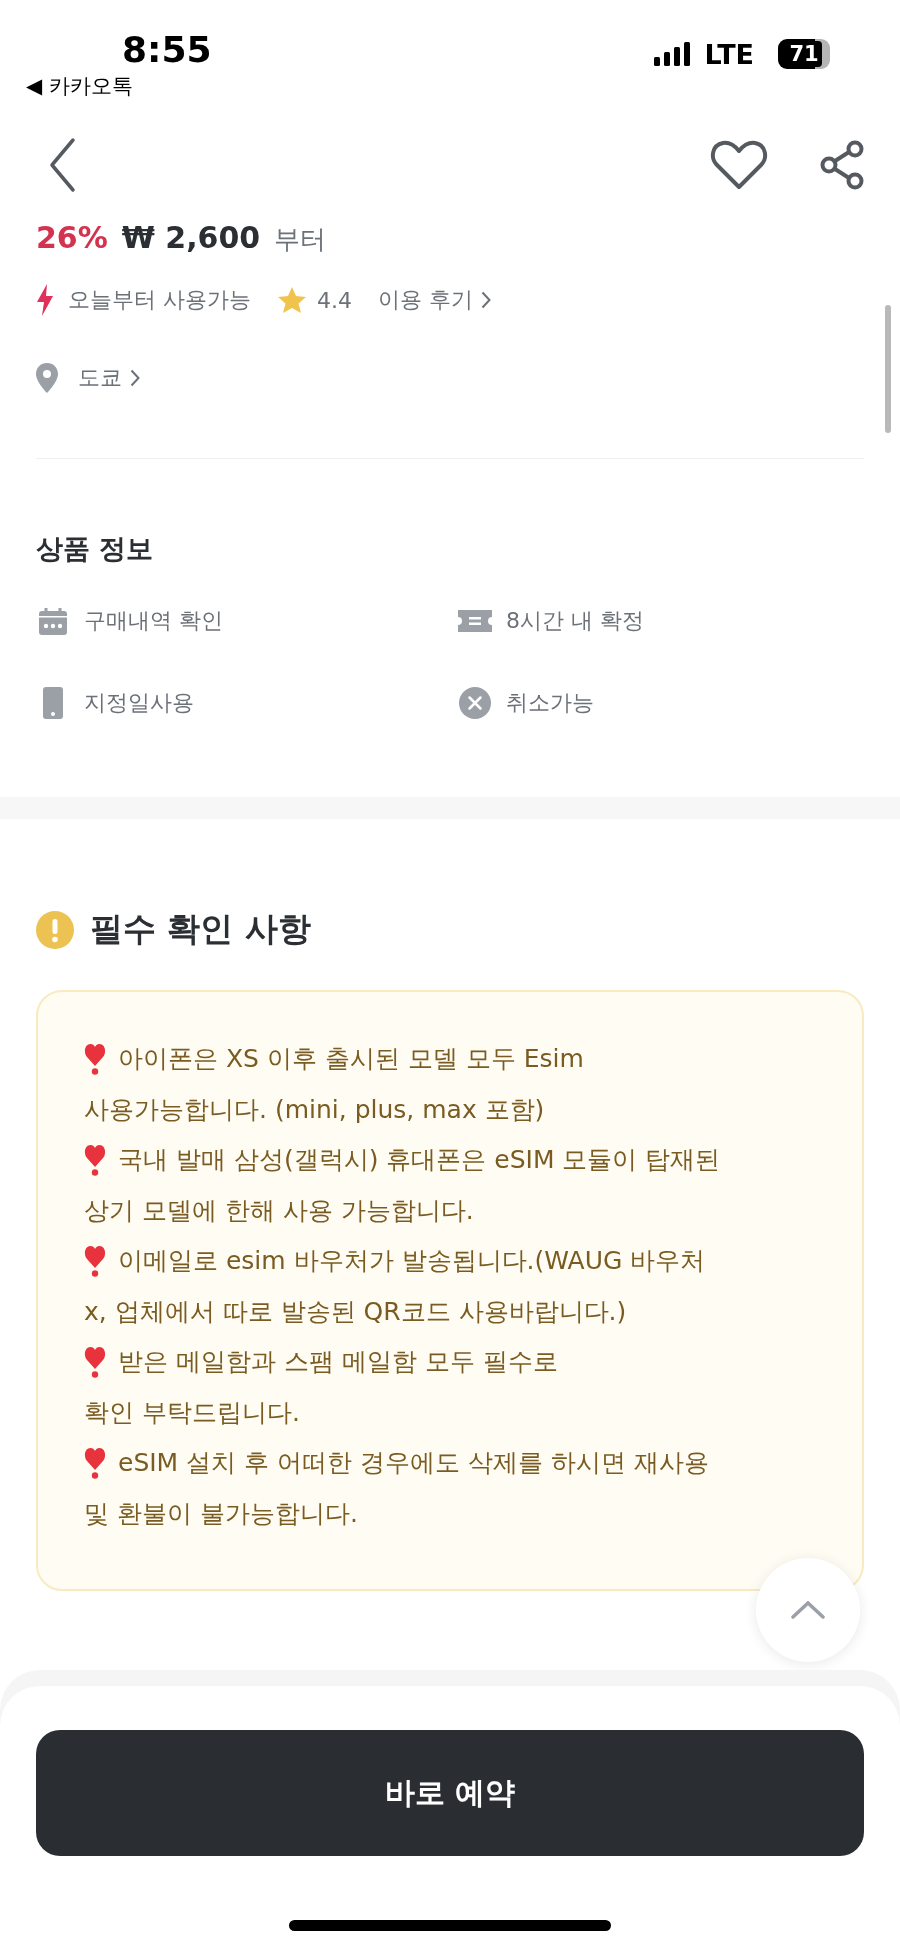  I want to click on notice-text: 확인 부탁드립니다., so click(192, 1412).